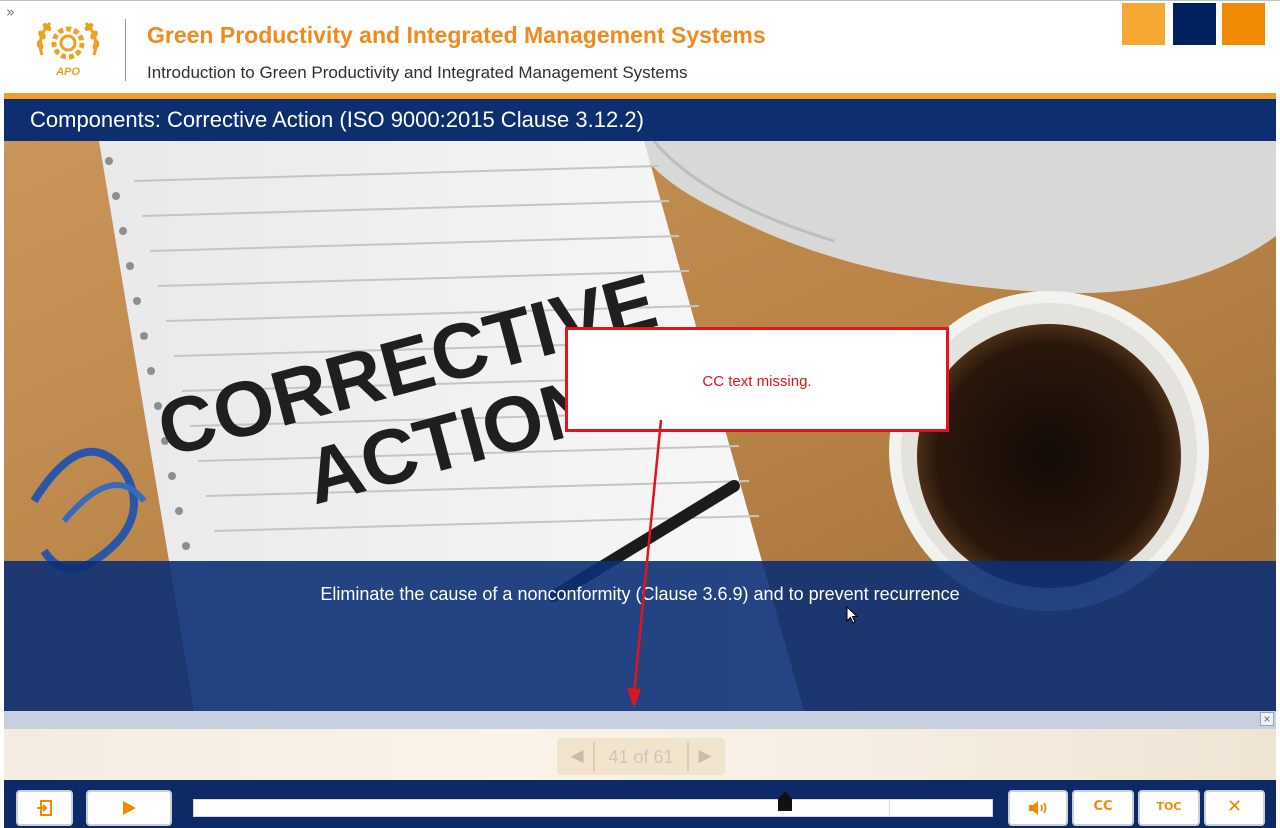  I want to click on svg-text: APO, so click(67, 72).